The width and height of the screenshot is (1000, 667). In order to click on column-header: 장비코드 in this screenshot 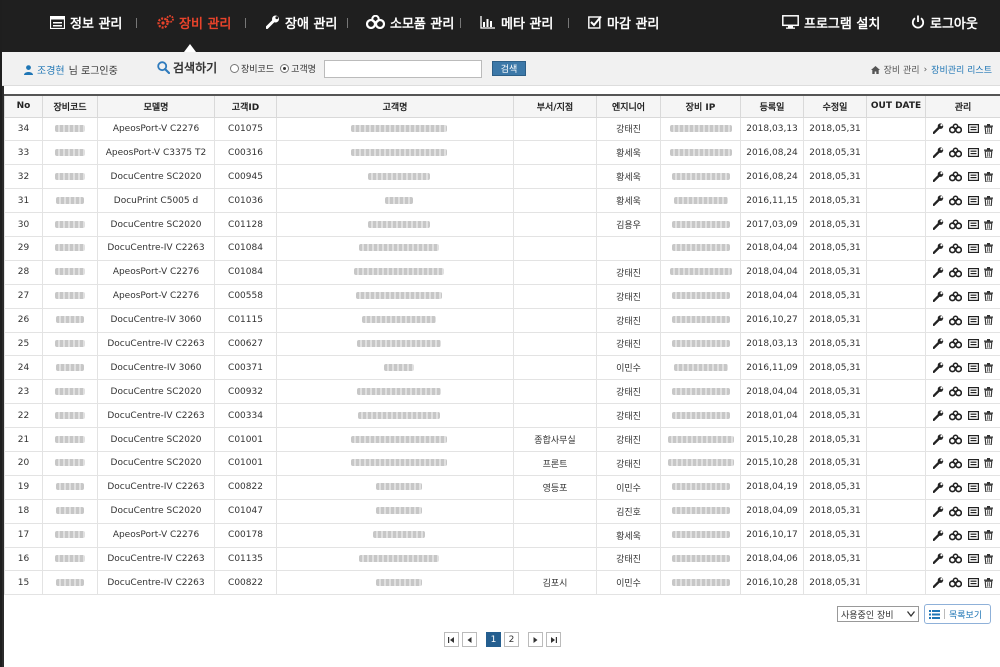, I will do `click(70, 106)`.